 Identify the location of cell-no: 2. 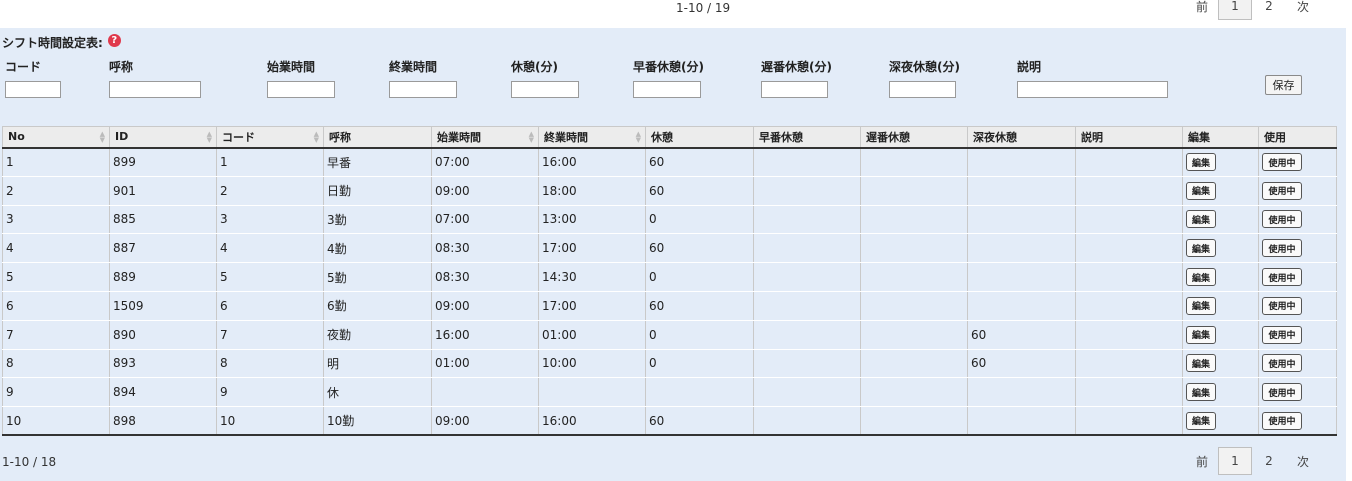
(56, 191).